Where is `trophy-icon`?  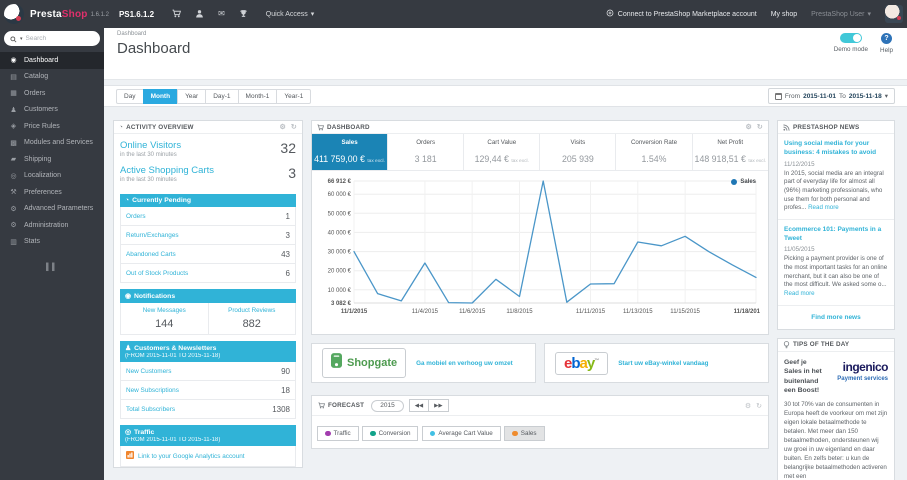 trophy-icon is located at coordinates (243, 14).